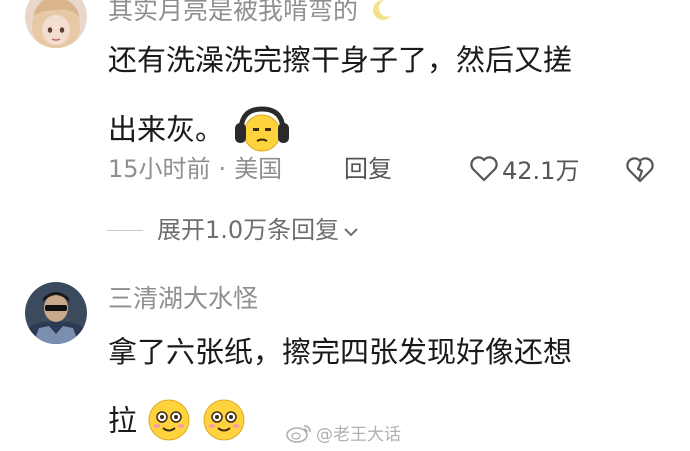 The width and height of the screenshot is (690, 451). I want to click on comment-text-line: 出来灰。, so click(199, 131).